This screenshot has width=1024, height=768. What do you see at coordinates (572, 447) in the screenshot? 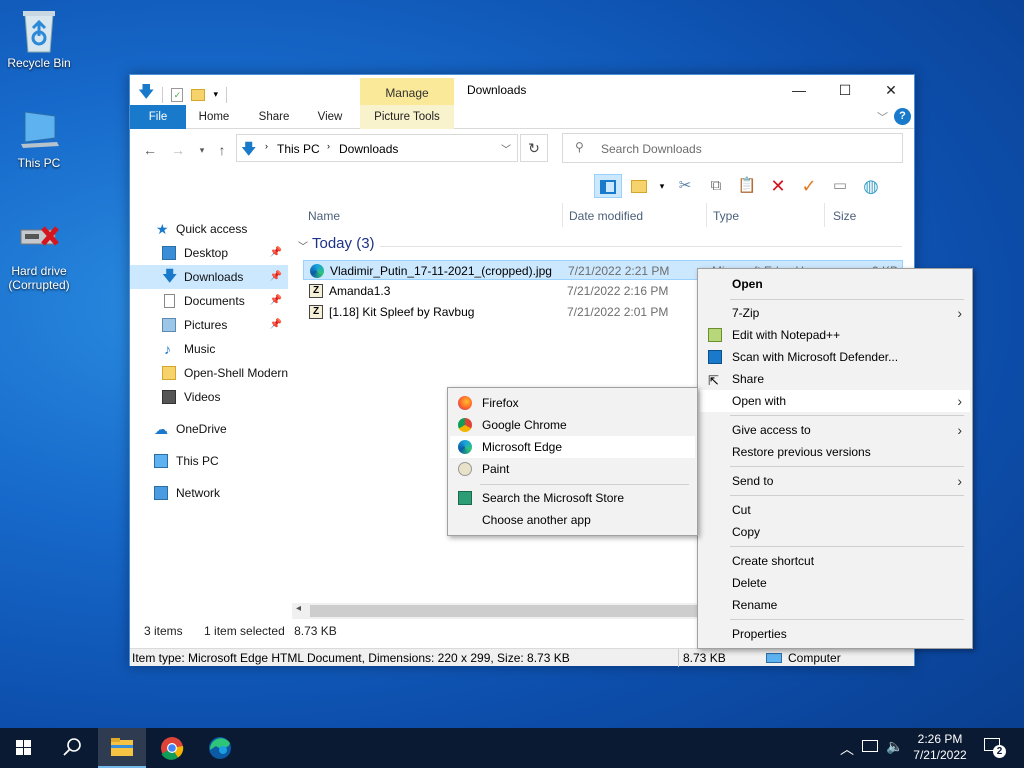
I see `menu-item-edge: Microsoft Edge` at bounding box center [572, 447].